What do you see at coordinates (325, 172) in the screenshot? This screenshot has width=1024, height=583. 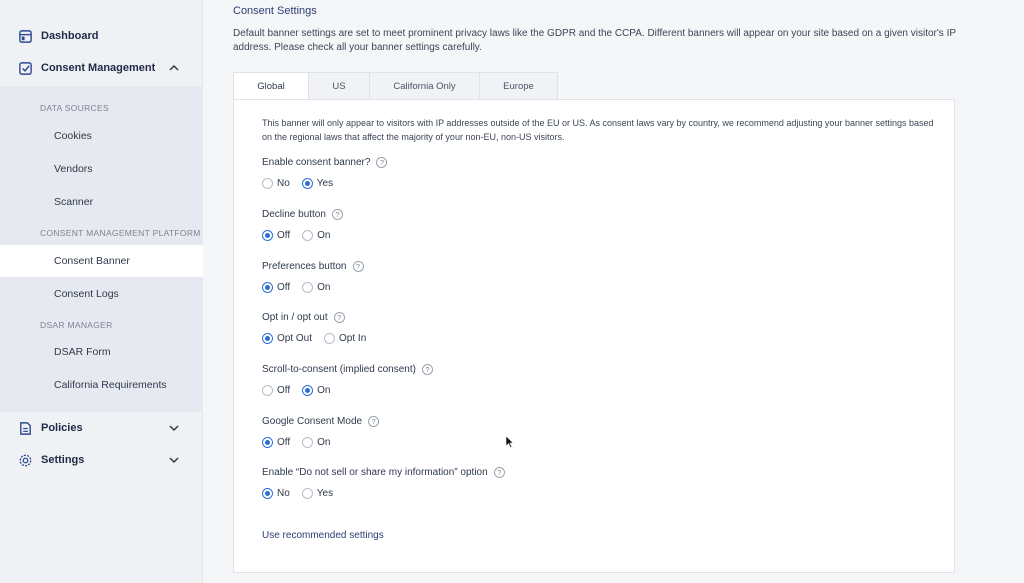 I see `setting-enable-consent-banner: Enable consent banner?? No Yes` at bounding box center [325, 172].